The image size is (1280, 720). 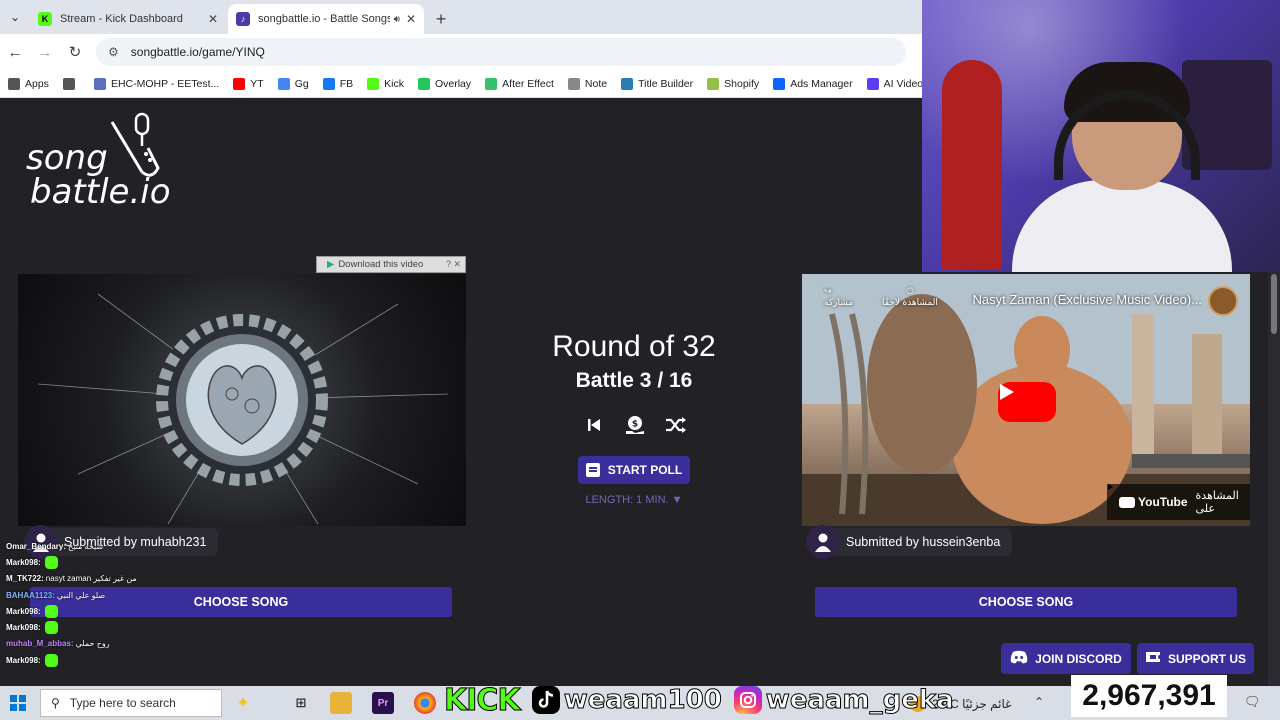 I want to click on bookmark-label: Ads Manager, so click(x=821, y=83).